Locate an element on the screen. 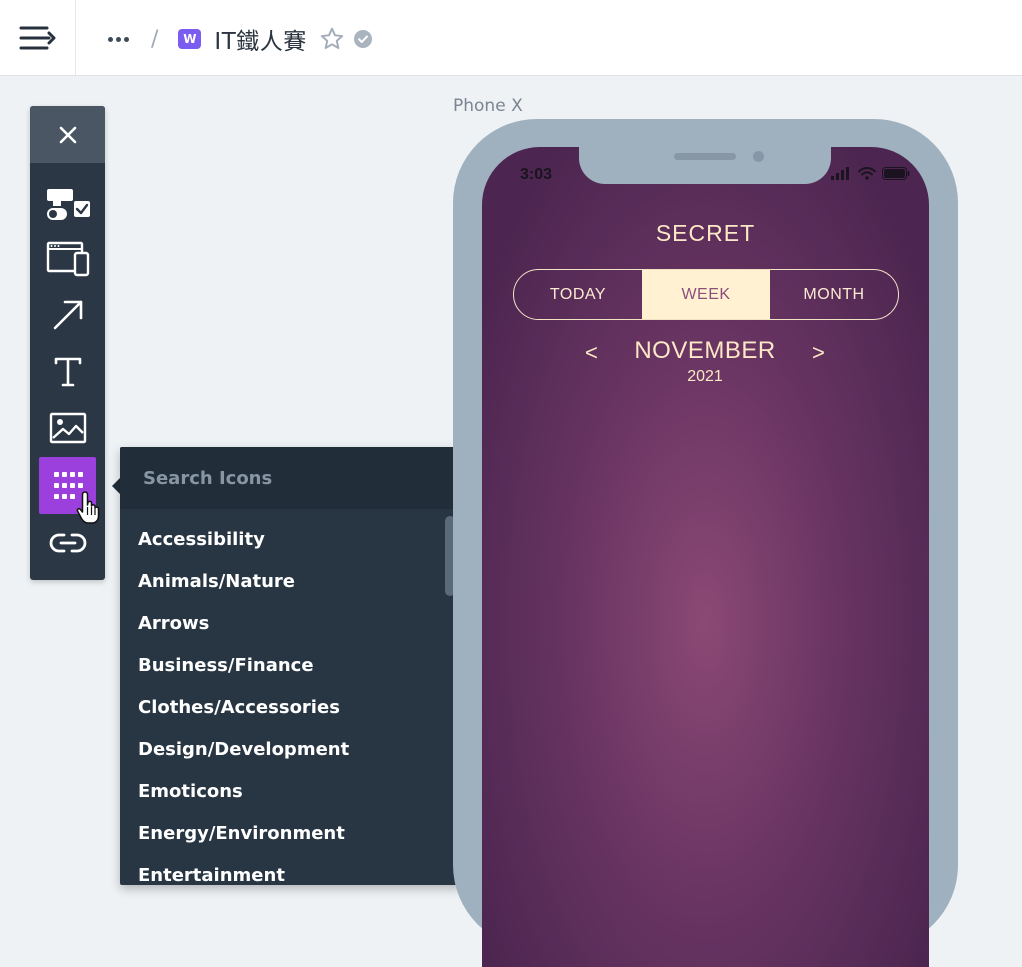  close-icon is located at coordinates (67, 134).